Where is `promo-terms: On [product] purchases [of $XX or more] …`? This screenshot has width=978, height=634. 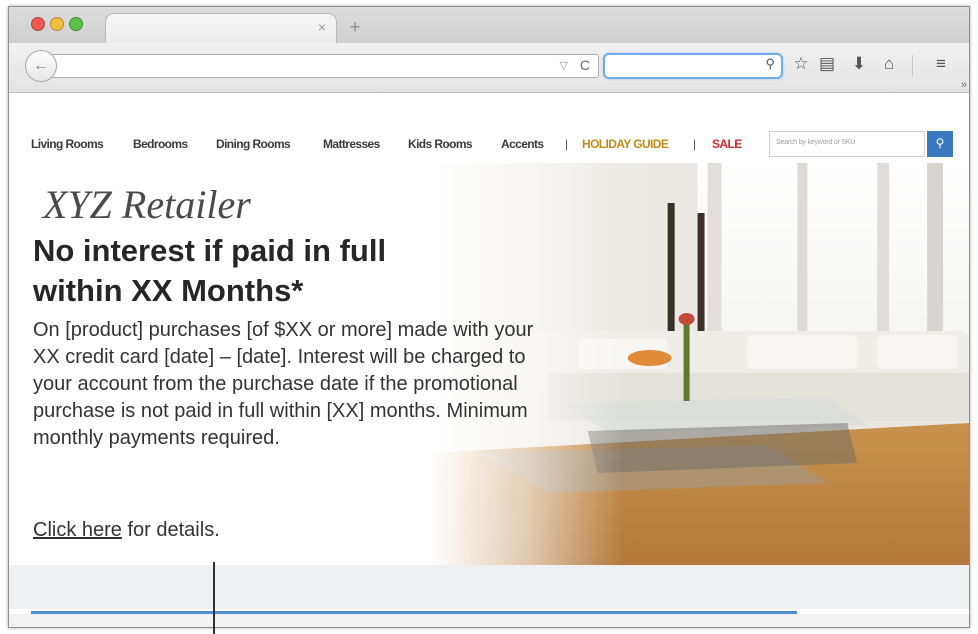 promo-terms: On [product] purchases [of $XX or more] … is located at coordinates (283, 384).